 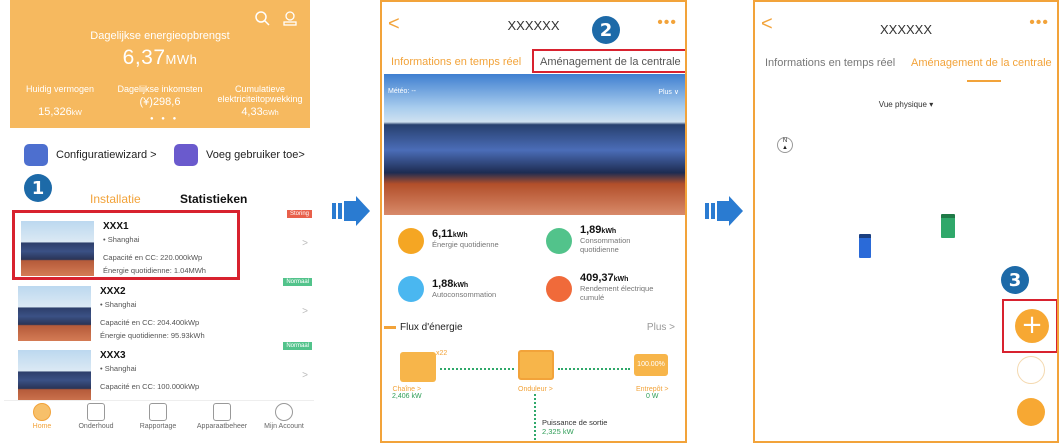 What do you see at coordinates (785, 145) in the screenshot?
I see `compass-icon: N ▲` at bounding box center [785, 145].